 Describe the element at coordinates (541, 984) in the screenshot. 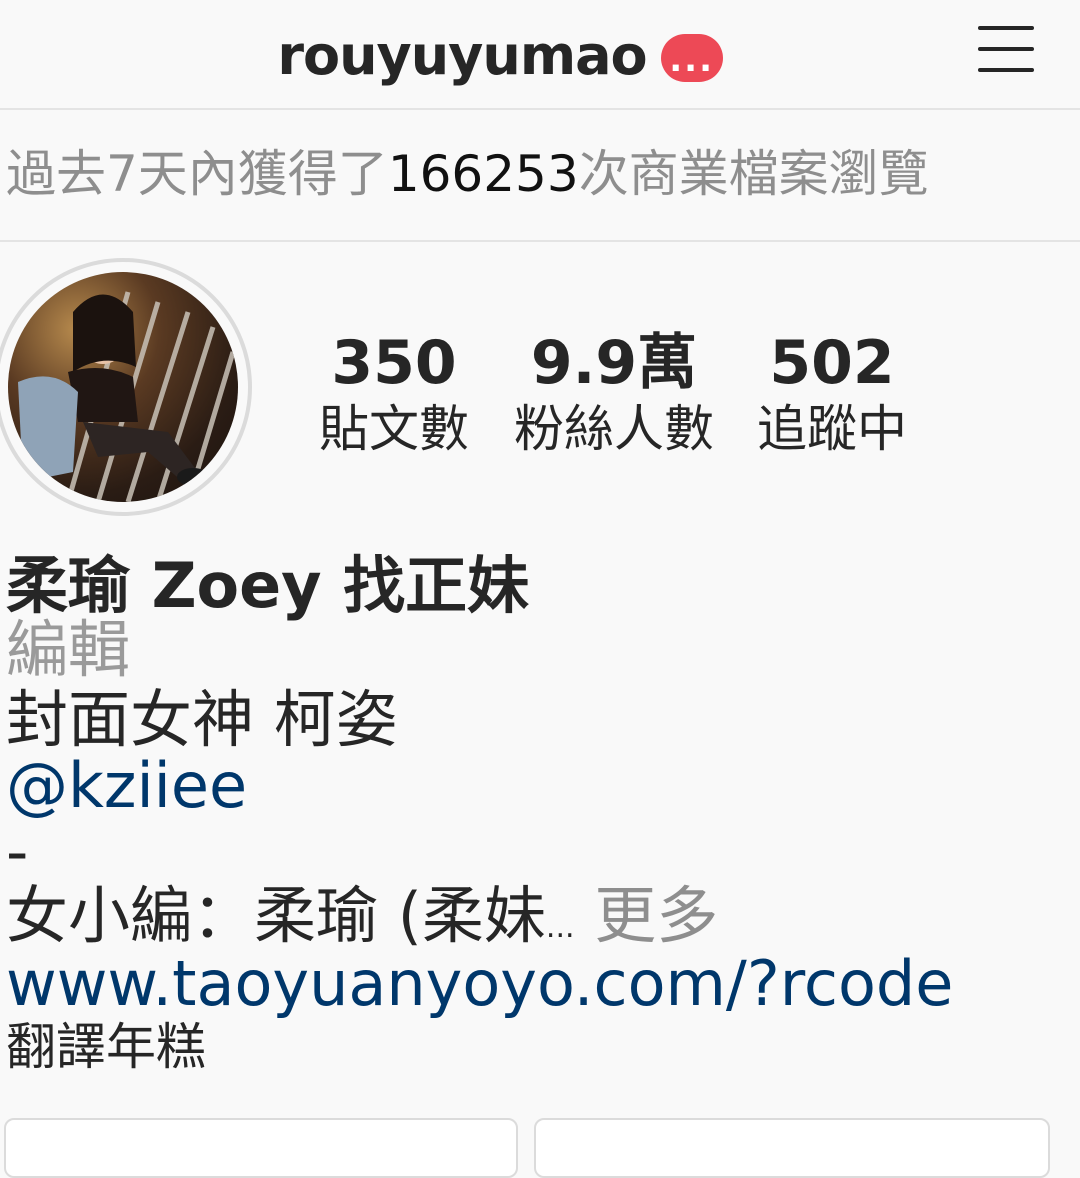

I see `website-link: www.taoyuanyoyo.com/?rcode` at that location.